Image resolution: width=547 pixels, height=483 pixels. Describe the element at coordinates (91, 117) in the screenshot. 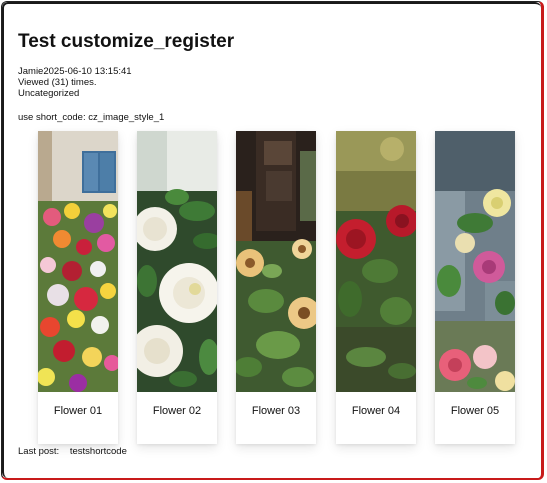

I see `shortcode-note: use short_code: cz_image_style_1` at that location.